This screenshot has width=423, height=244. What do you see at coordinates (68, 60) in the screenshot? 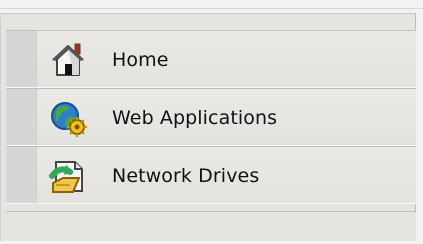
I see `home-icon` at bounding box center [68, 60].